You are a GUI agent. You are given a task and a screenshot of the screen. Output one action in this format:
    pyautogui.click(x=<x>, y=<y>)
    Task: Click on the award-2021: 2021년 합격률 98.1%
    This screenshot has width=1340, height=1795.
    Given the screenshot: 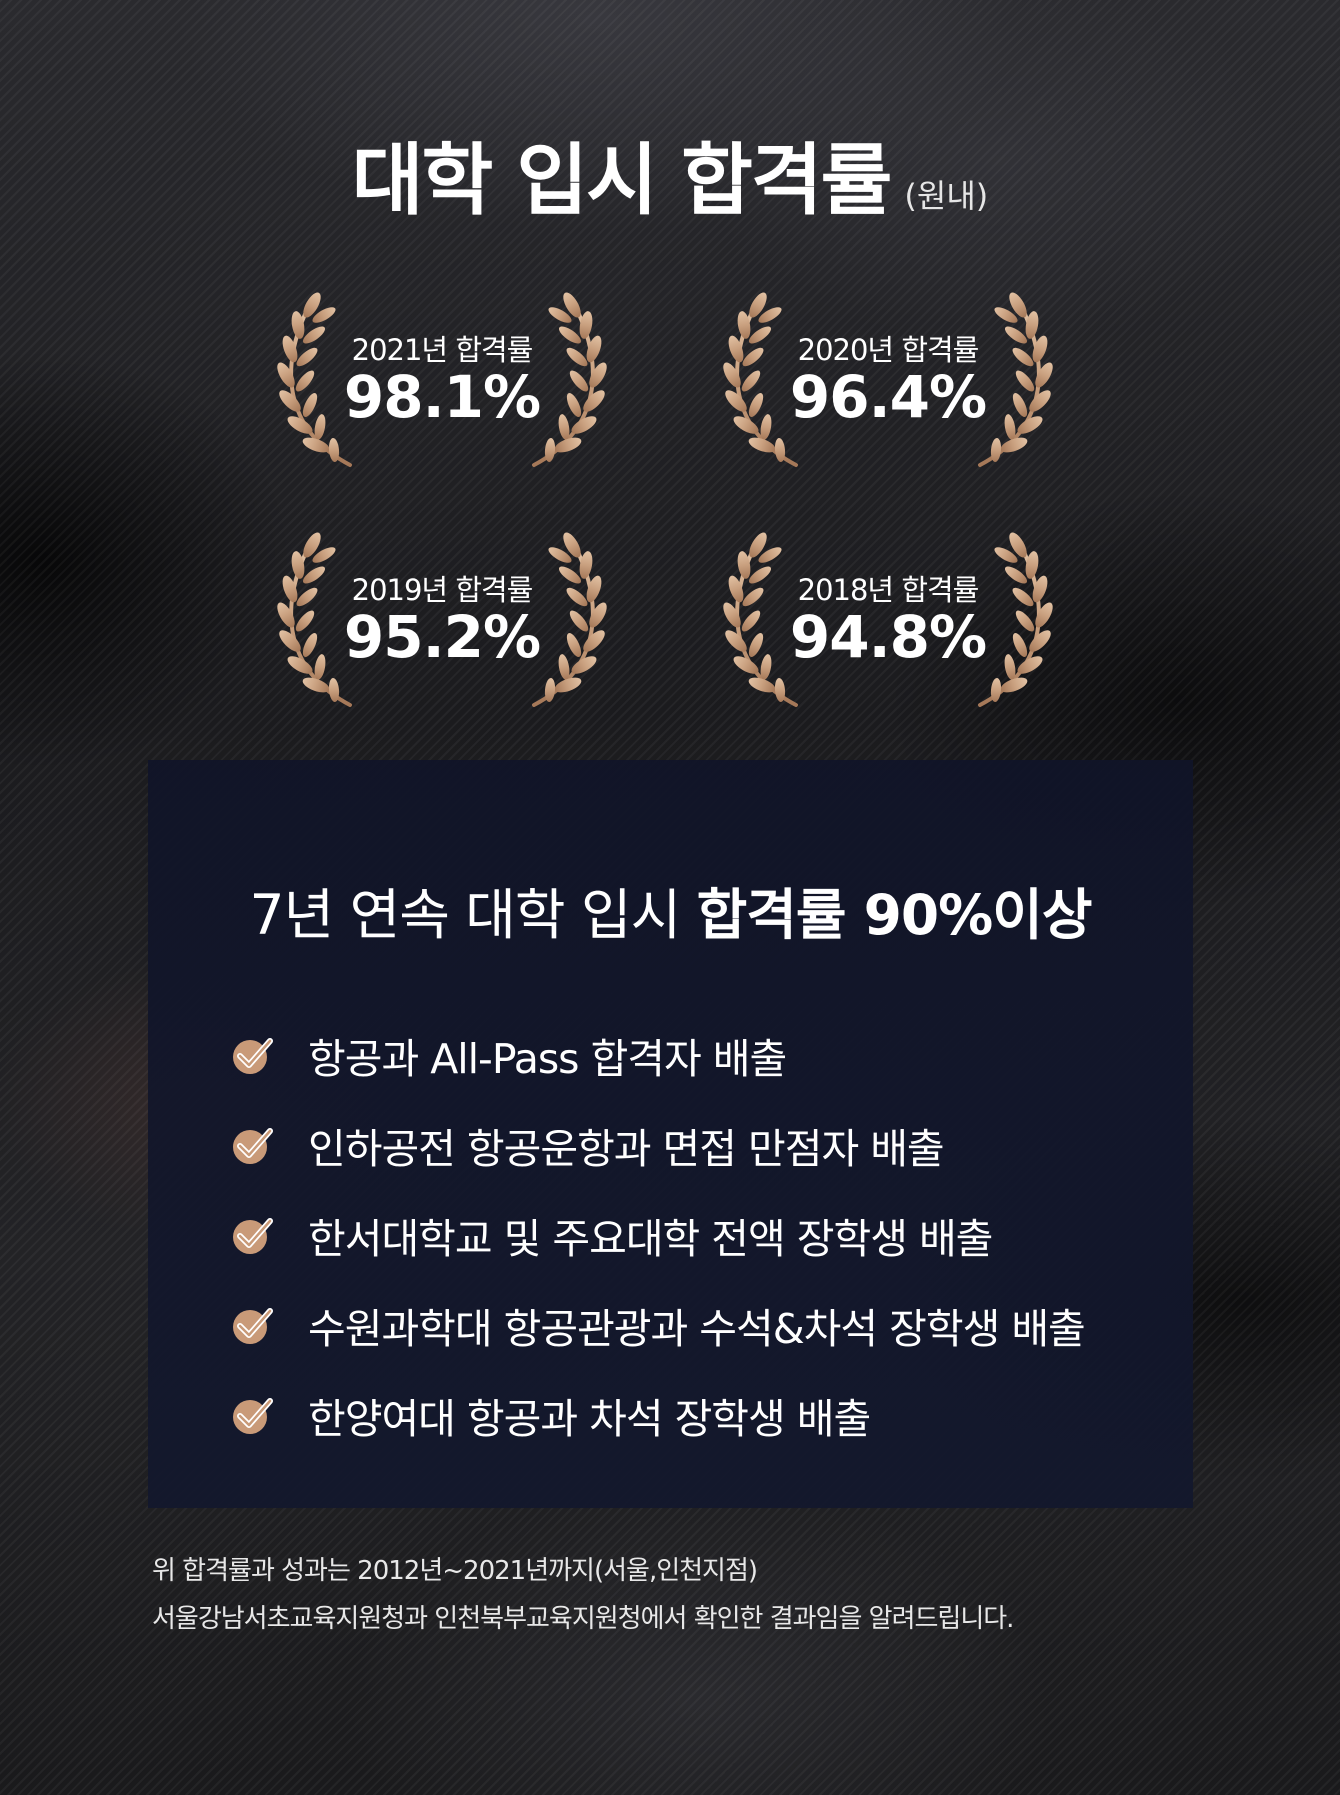 What is the action you would take?
    pyautogui.click(x=442, y=380)
    